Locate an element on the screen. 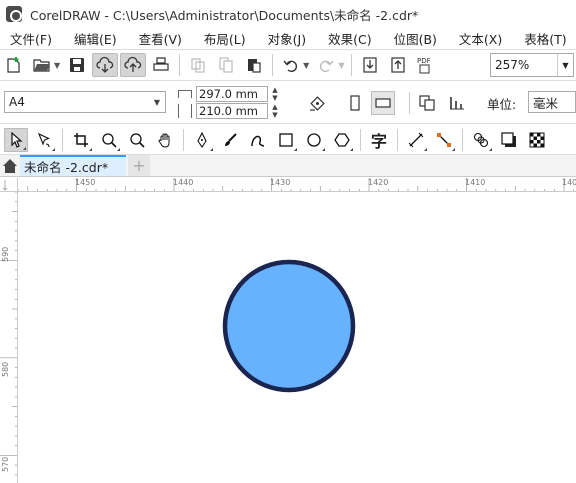 The image size is (576, 483). page-size-value: A4 is located at coordinates (77, 102).